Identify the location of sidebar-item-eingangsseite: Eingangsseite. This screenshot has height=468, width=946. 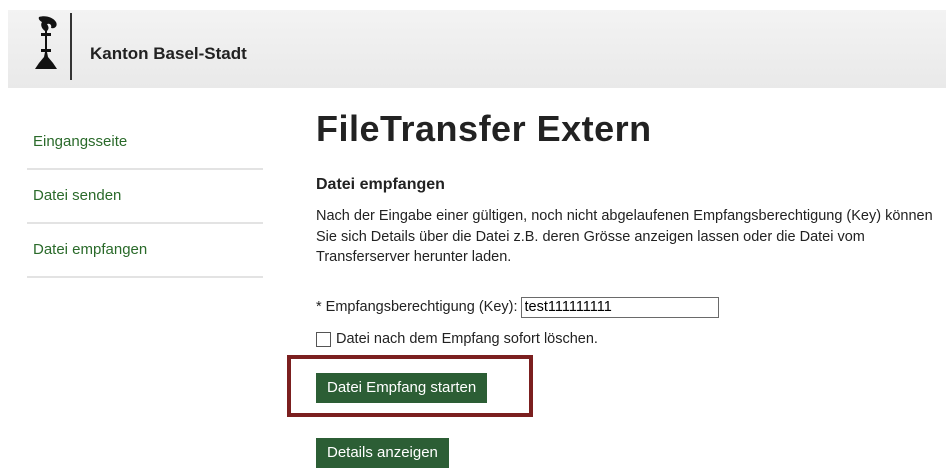
(145, 143).